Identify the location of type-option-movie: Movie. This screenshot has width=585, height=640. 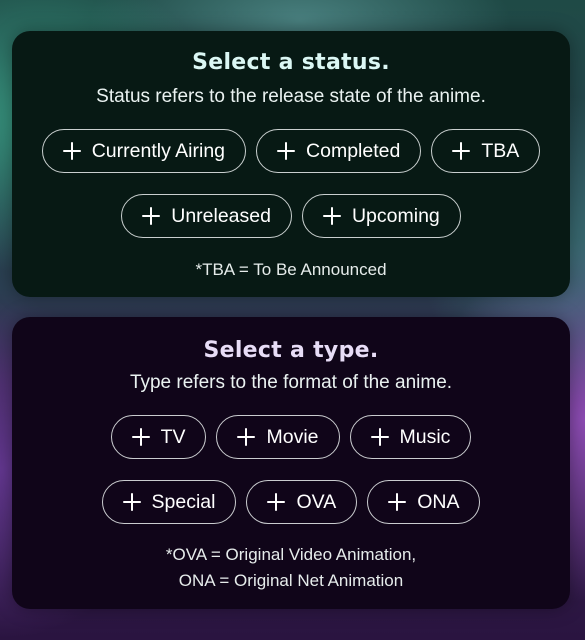
(278, 437).